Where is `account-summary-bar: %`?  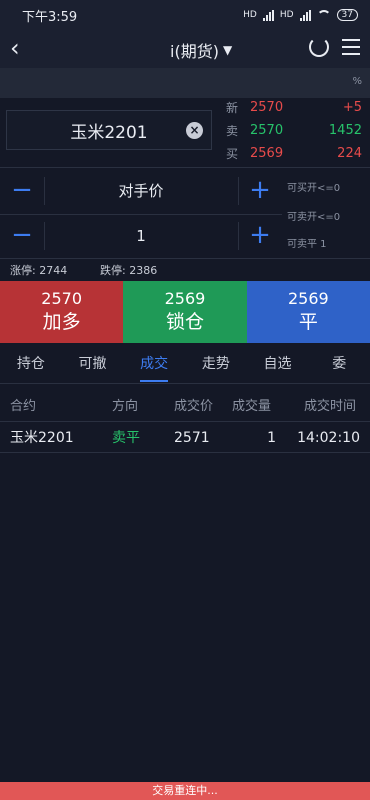
account-summary-bar: % is located at coordinates (185, 83).